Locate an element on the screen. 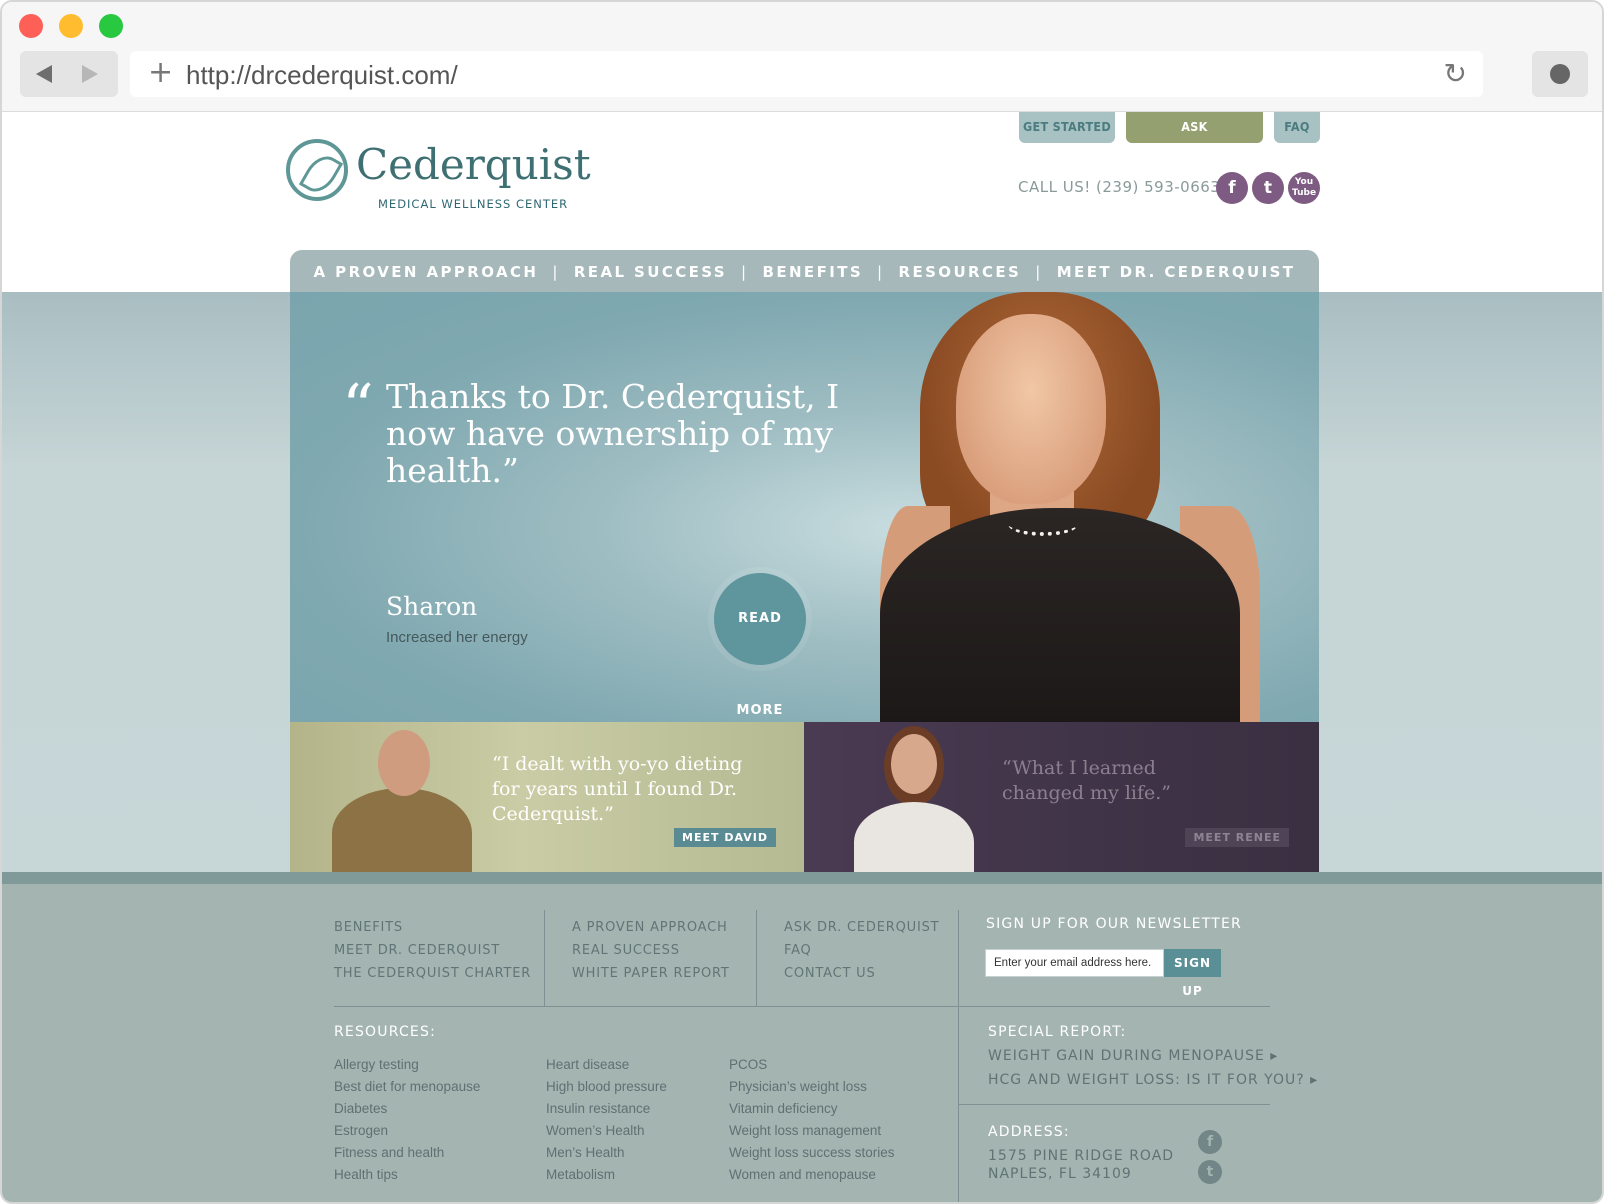 This screenshot has width=1604, height=1204. footer-link-charter: THE CEDERQUIST CHARTER is located at coordinates (432, 973).